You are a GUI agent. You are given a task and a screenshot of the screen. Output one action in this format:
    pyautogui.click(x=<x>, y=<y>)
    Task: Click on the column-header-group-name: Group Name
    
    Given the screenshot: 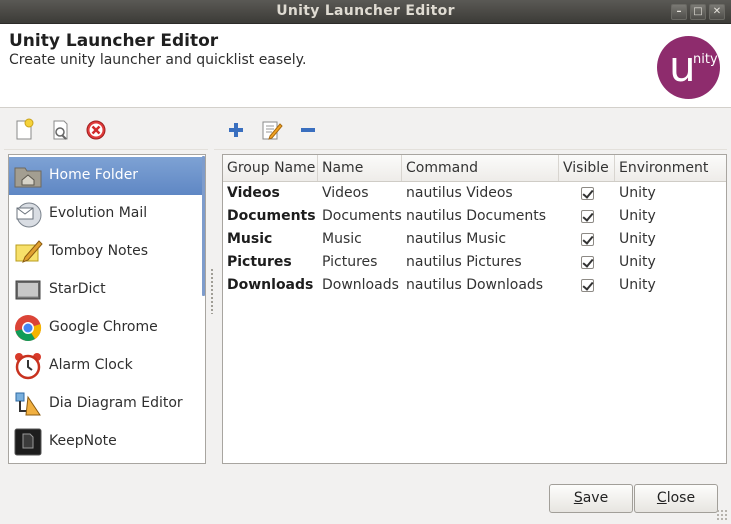 What is the action you would take?
    pyautogui.click(x=270, y=168)
    